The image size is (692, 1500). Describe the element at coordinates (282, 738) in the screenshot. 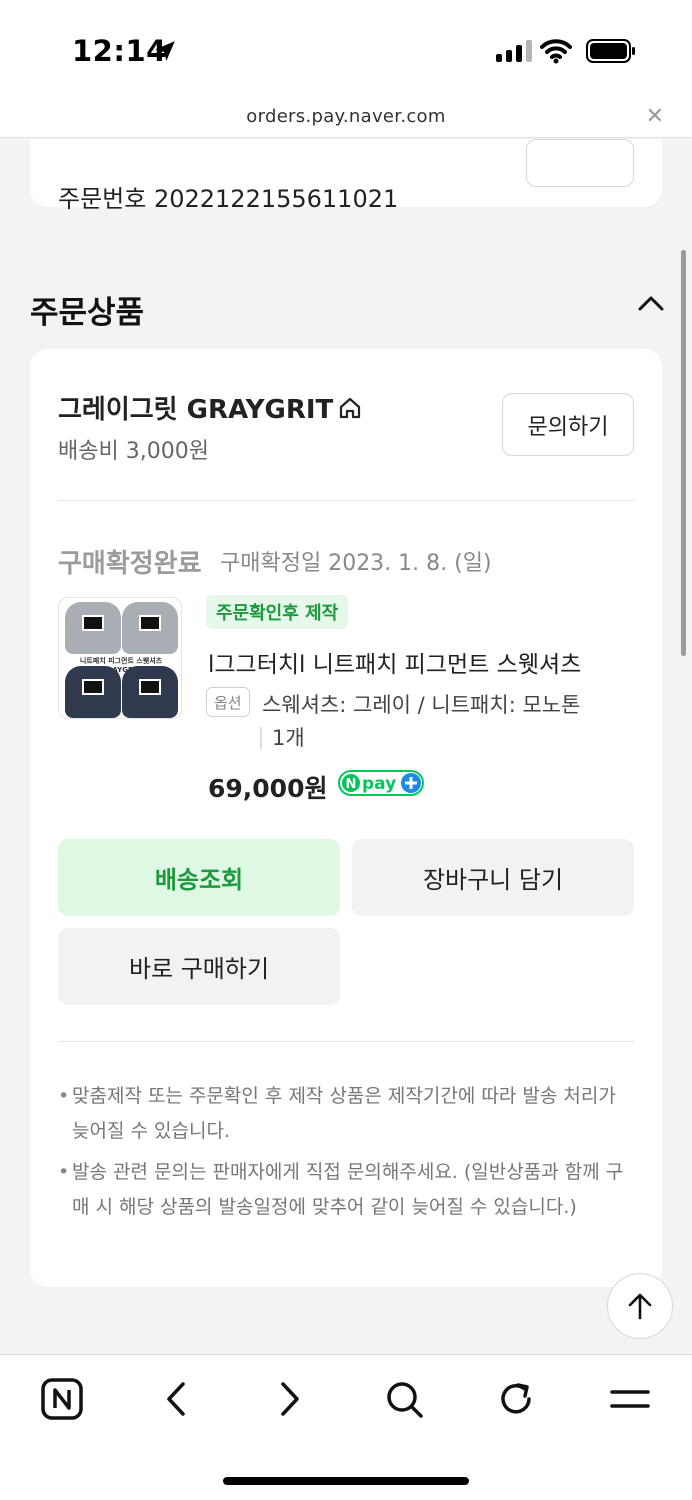

I see `quantity: 1개` at that location.